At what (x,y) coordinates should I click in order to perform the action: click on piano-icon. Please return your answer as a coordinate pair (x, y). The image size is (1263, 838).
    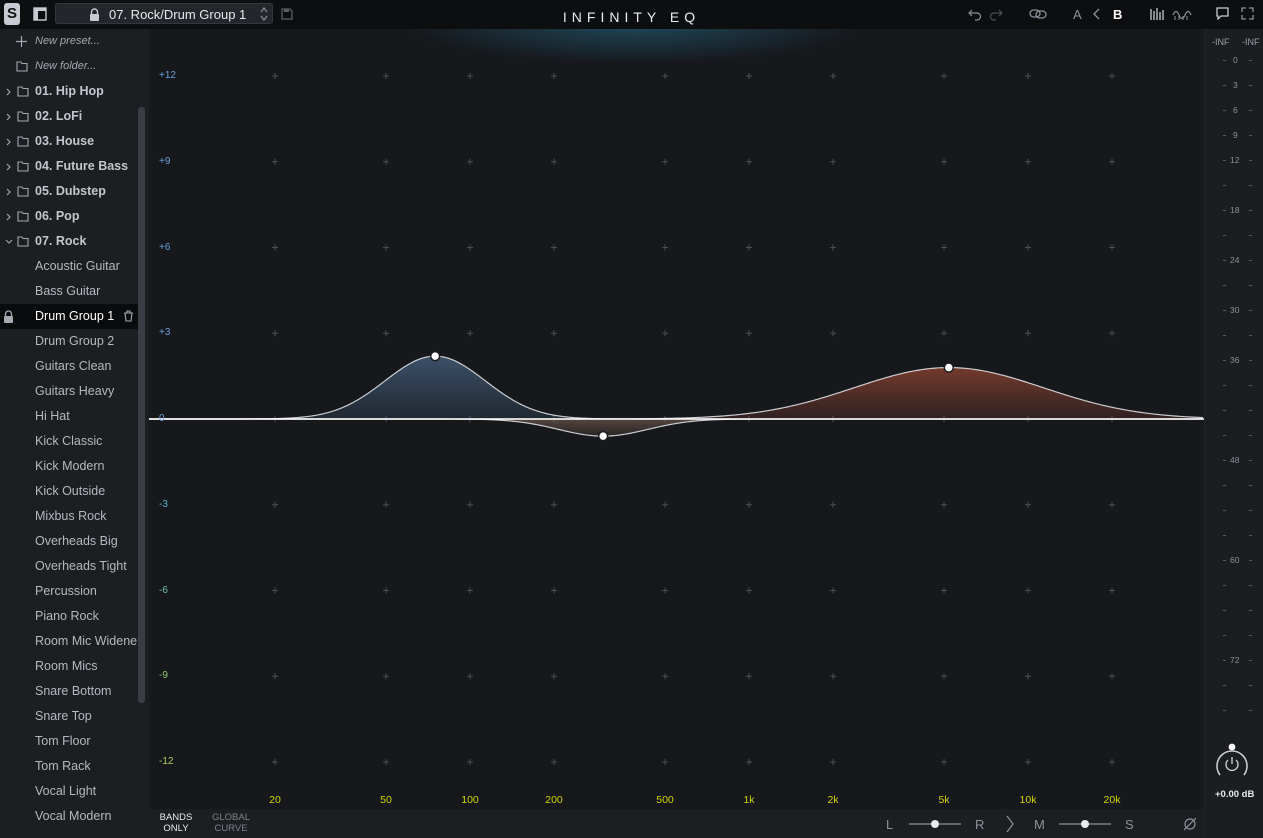
    Looking at the image, I should click on (1182, 14).